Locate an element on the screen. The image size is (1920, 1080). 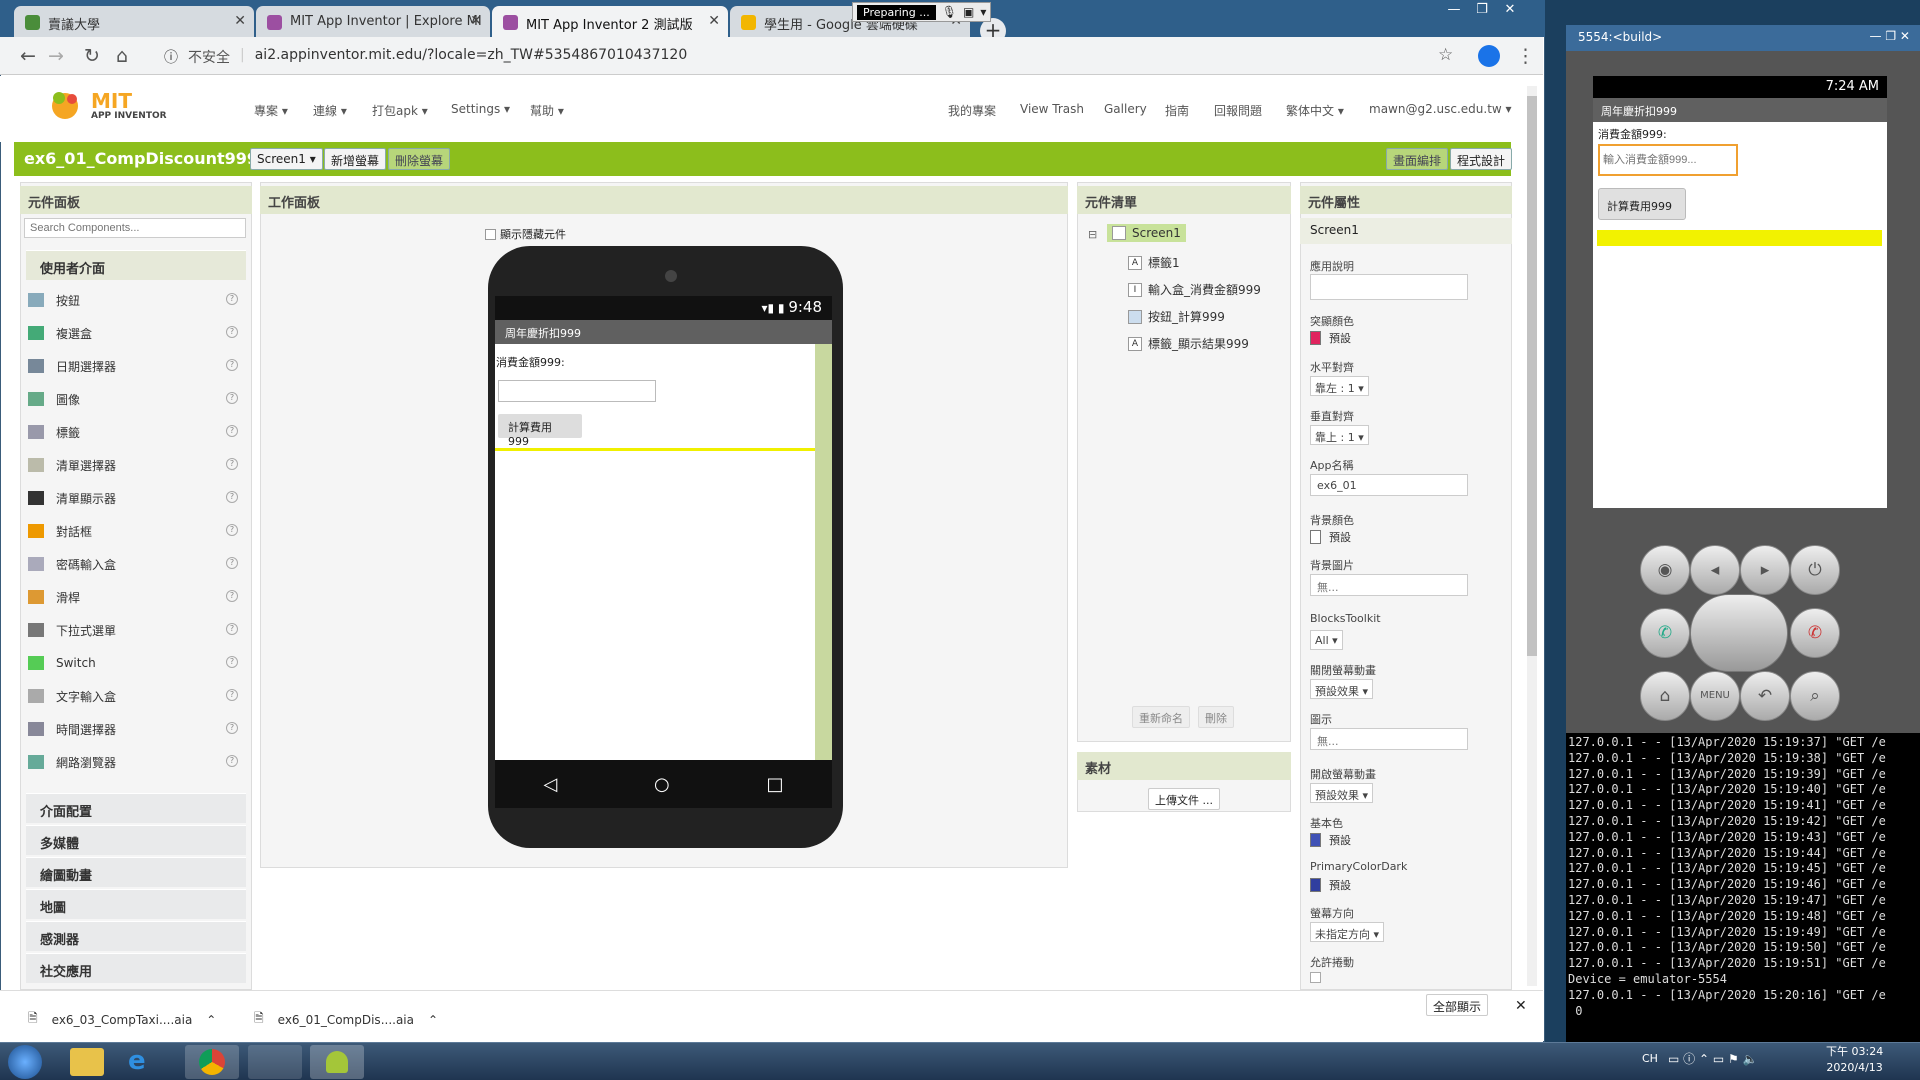
tree-item-result-label: A 標籤_顯示結果999 is located at coordinates (1188, 343).